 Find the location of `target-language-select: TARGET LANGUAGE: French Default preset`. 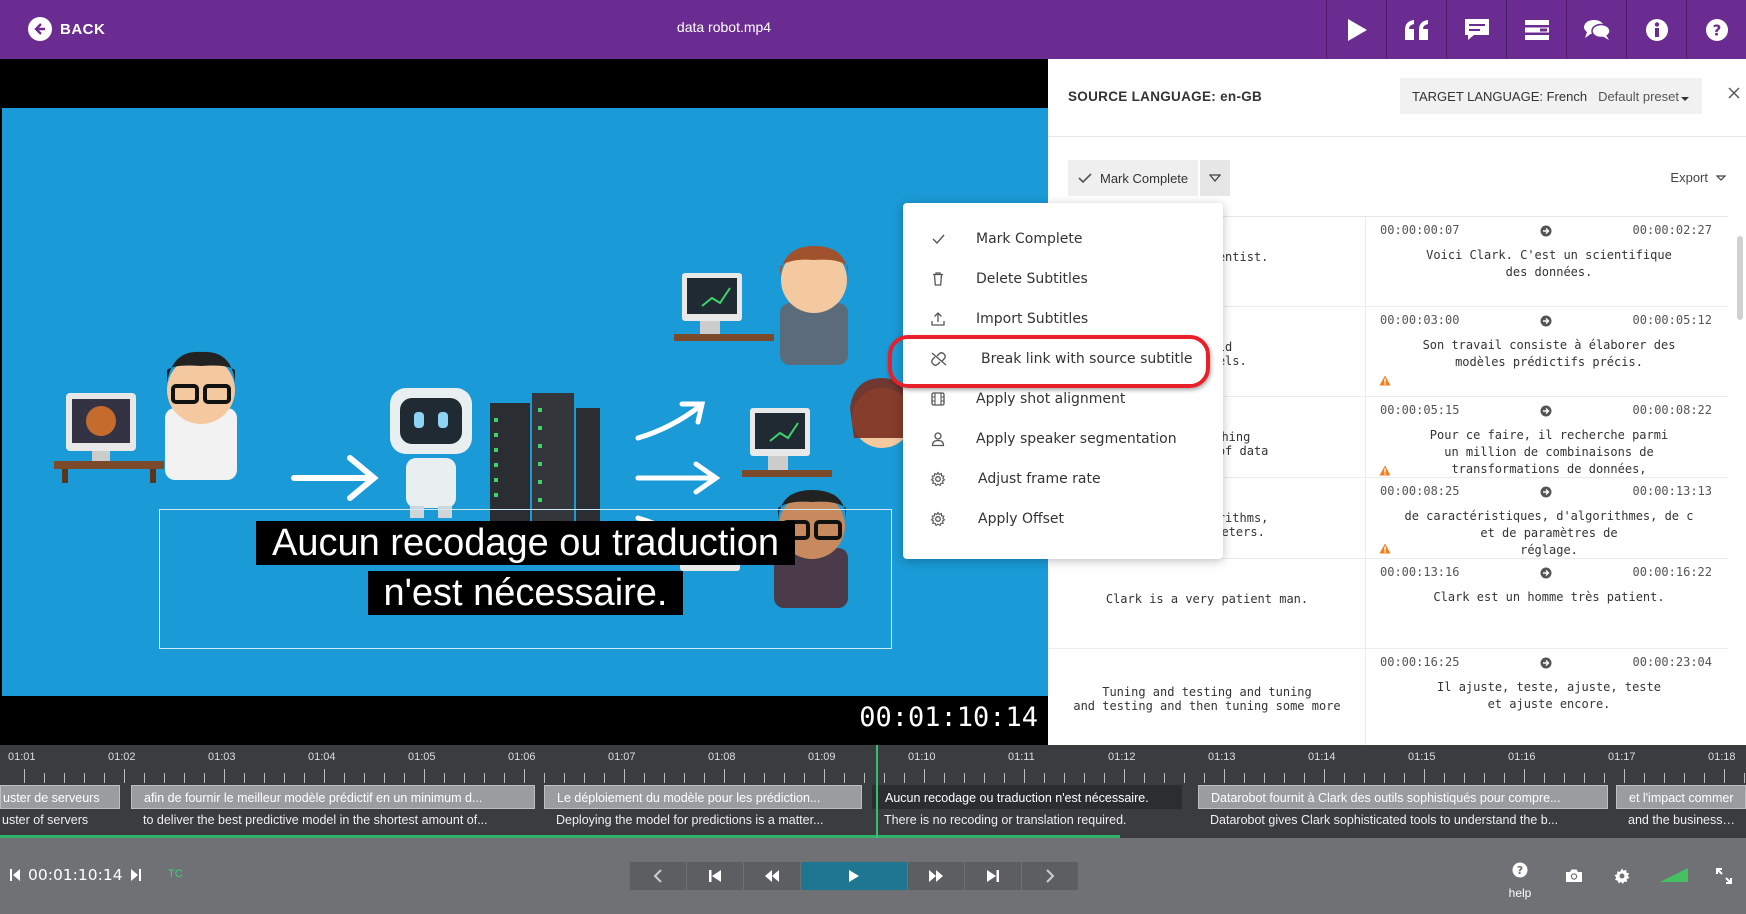

target-language-select: TARGET LANGUAGE: French Default preset is located at coordinates (1551, 96).